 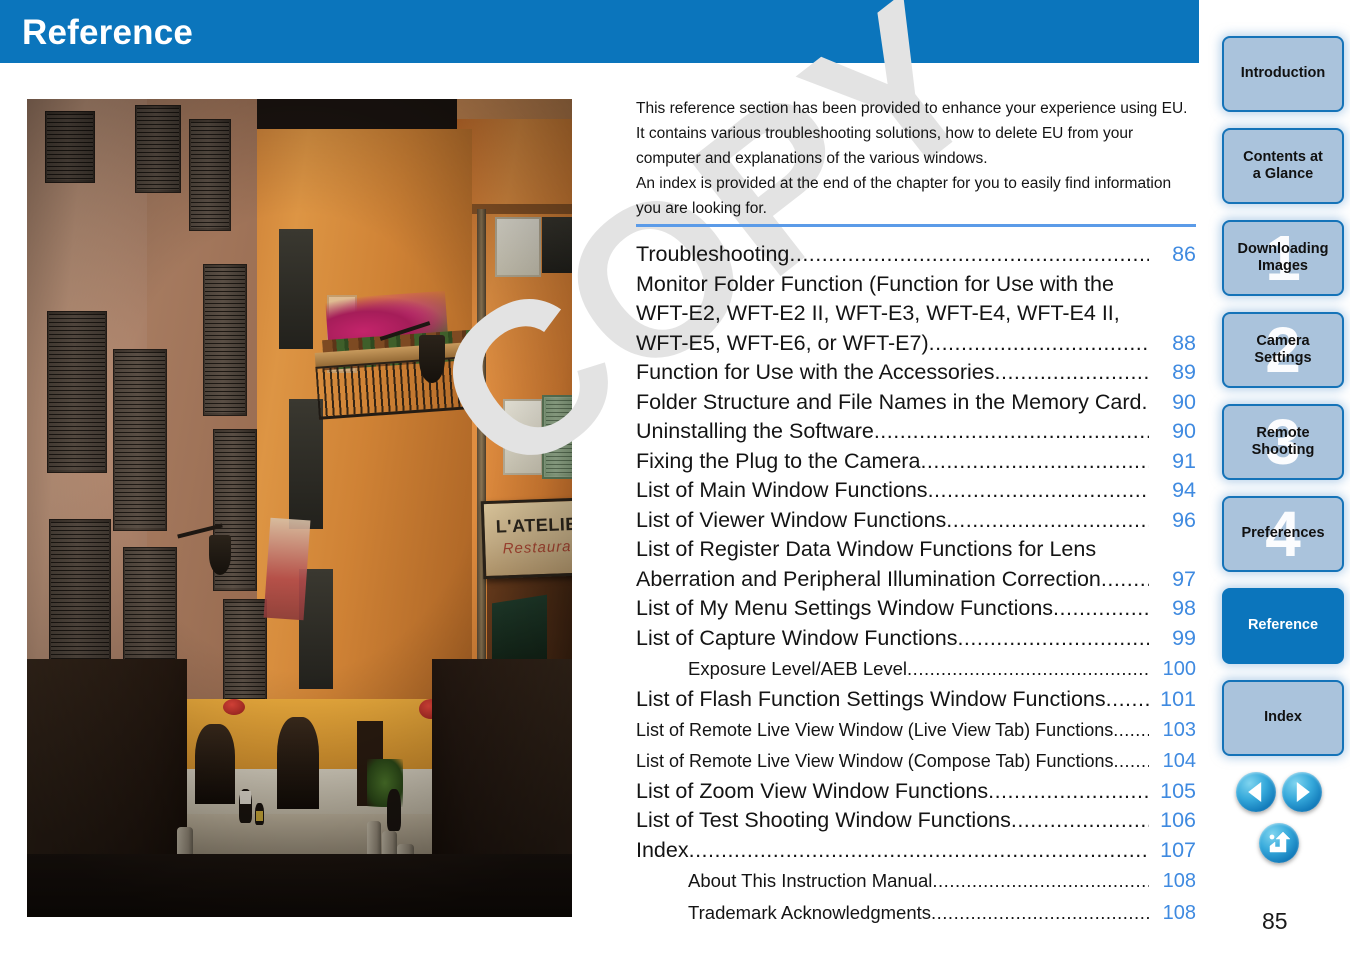 I want to click on toc-entry-page: 91, so click(x=1173, y=462).